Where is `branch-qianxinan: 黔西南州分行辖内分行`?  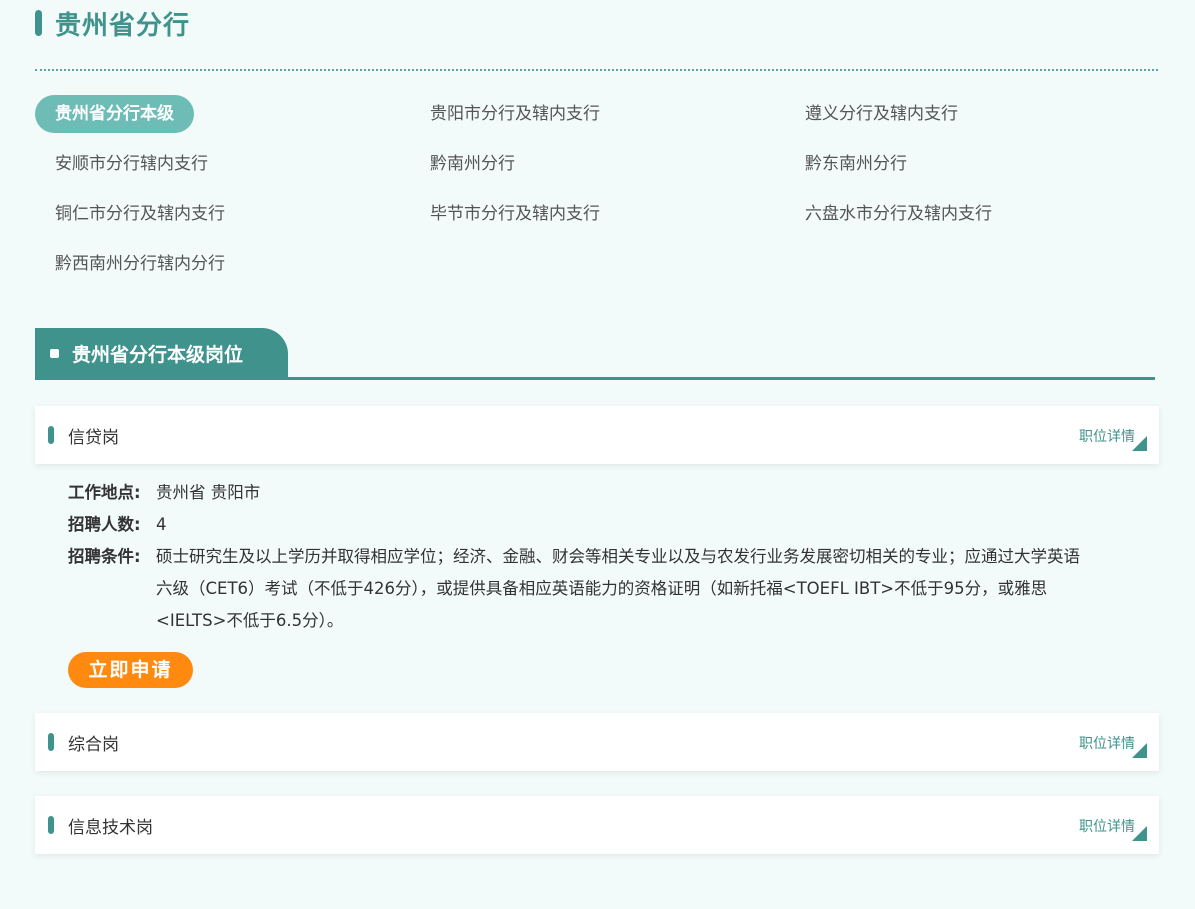
branch-qianxinan: 黔西南州分行辖内分行 is located at coordinates (140, 264).